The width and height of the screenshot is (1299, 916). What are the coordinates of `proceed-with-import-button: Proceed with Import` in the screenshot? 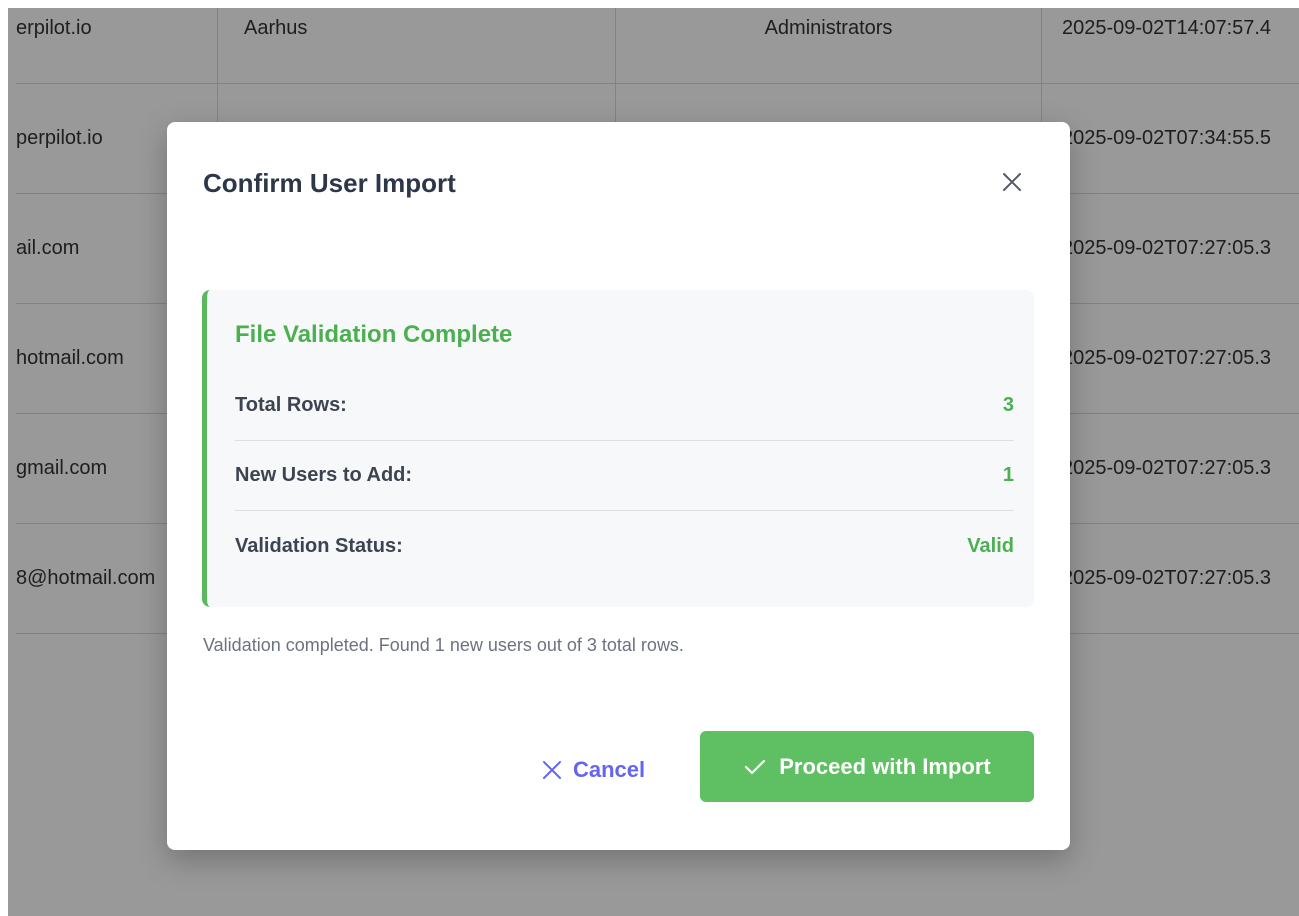 It's located at (867, 766).